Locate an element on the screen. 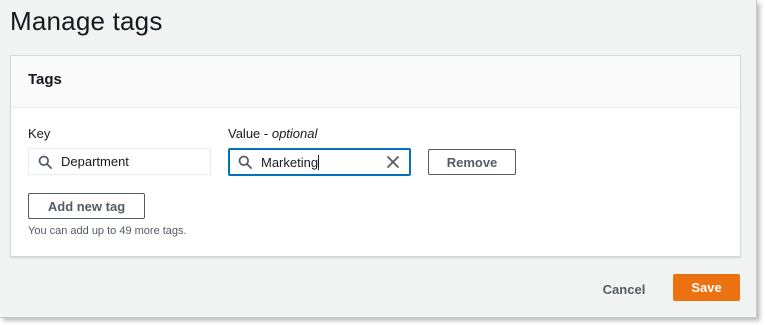 The image size is (765, 325). close-icon is located at coordinates (393, 162).